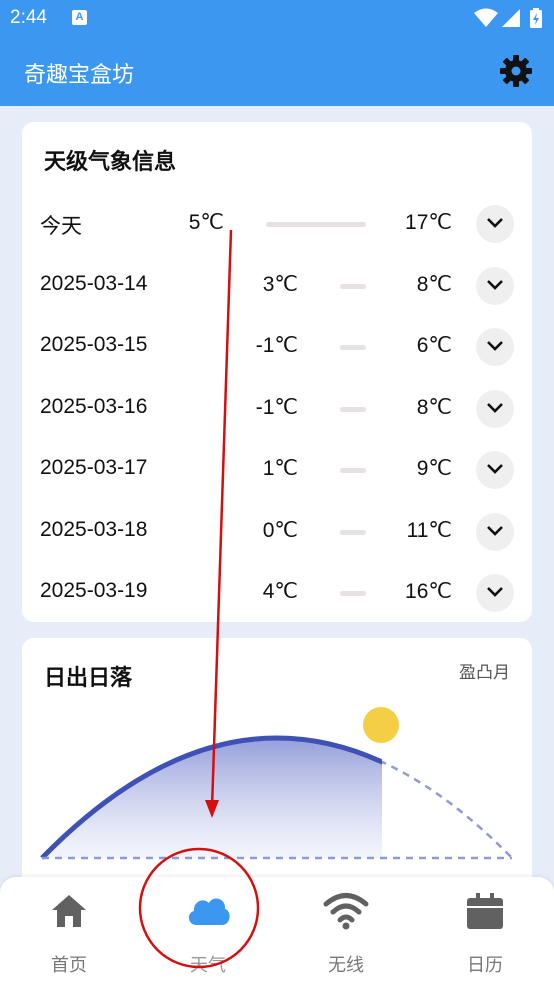 This screenshot has height=985, width=554. Describe the element at coordinates (69, 931) in the screenshot. I see `nav-home: 首页` at that location.